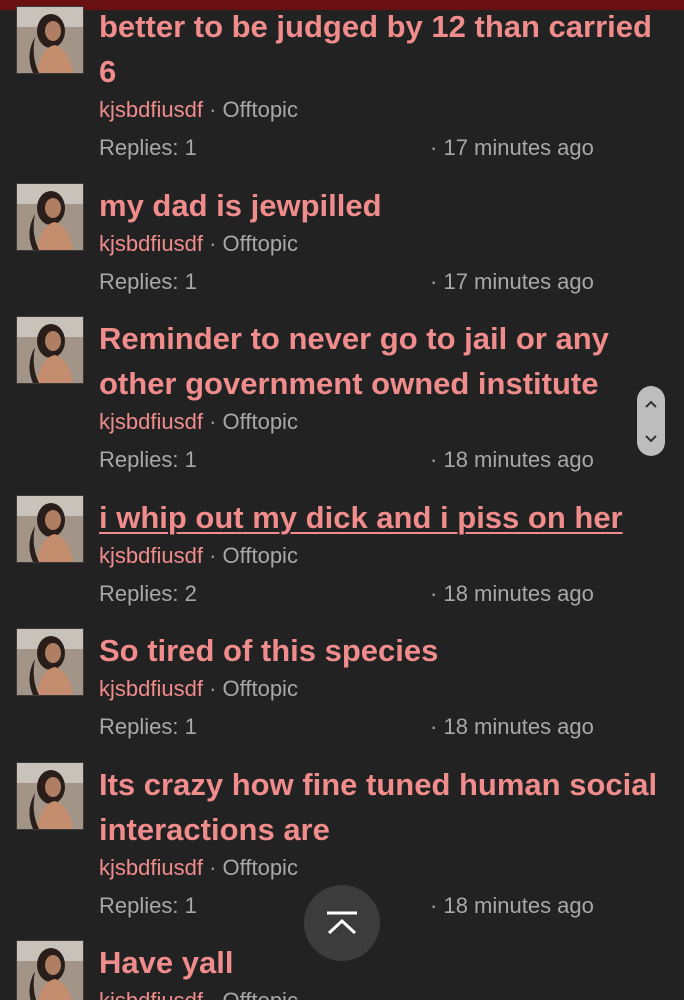 The image size is (684, 1000). Describe the element at coordinates (148, 593) in the screenshot. I see `reply-count: Replies: 2` at that location.